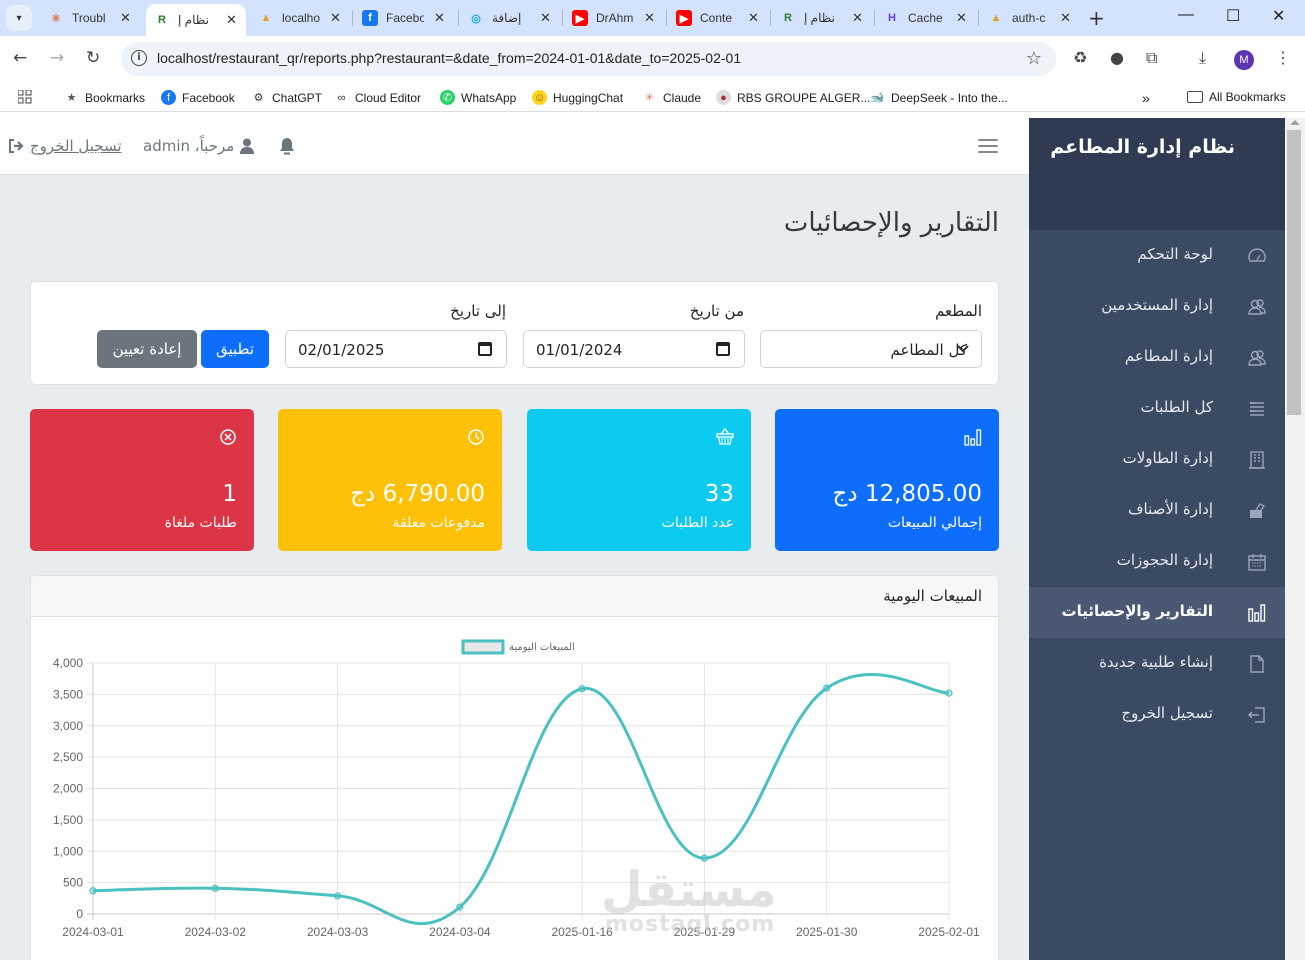 The height and width of the screenshot is (960, 1305). Describe the element at coordinates (1278, 16) in the screenshot. I see `close-window-button: ✕` at that location.